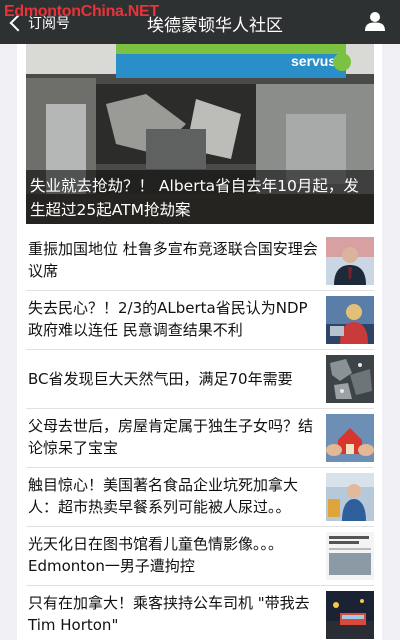  I want to click on article-title: 触目惊心！美国著名食品企业坑死加拿大人：超市热卖早餐系列可能被人尿过。。, so click(163, 496).